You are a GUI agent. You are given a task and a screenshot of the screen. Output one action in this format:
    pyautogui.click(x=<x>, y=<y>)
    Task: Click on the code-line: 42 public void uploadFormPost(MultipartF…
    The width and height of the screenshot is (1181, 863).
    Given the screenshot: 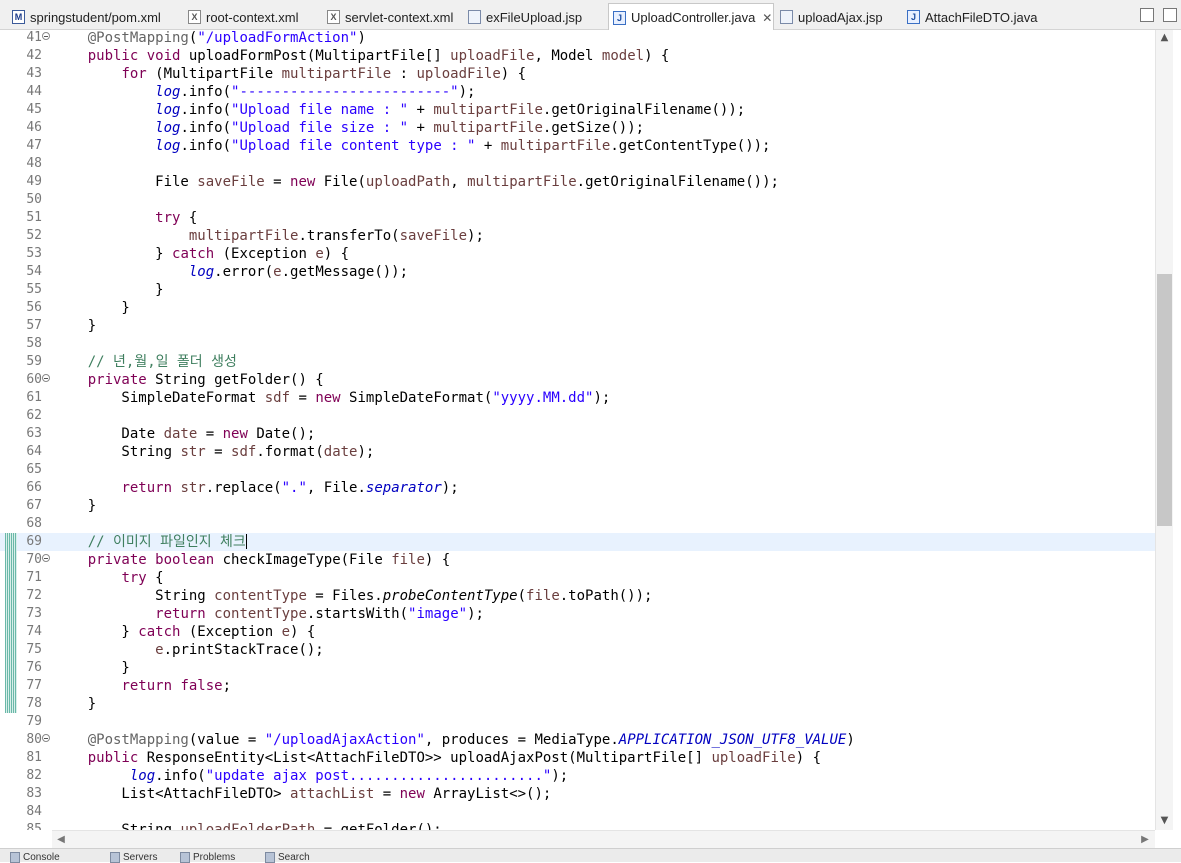 What is the action you would take?
    pyautogui.click(x=577, y=56)
    